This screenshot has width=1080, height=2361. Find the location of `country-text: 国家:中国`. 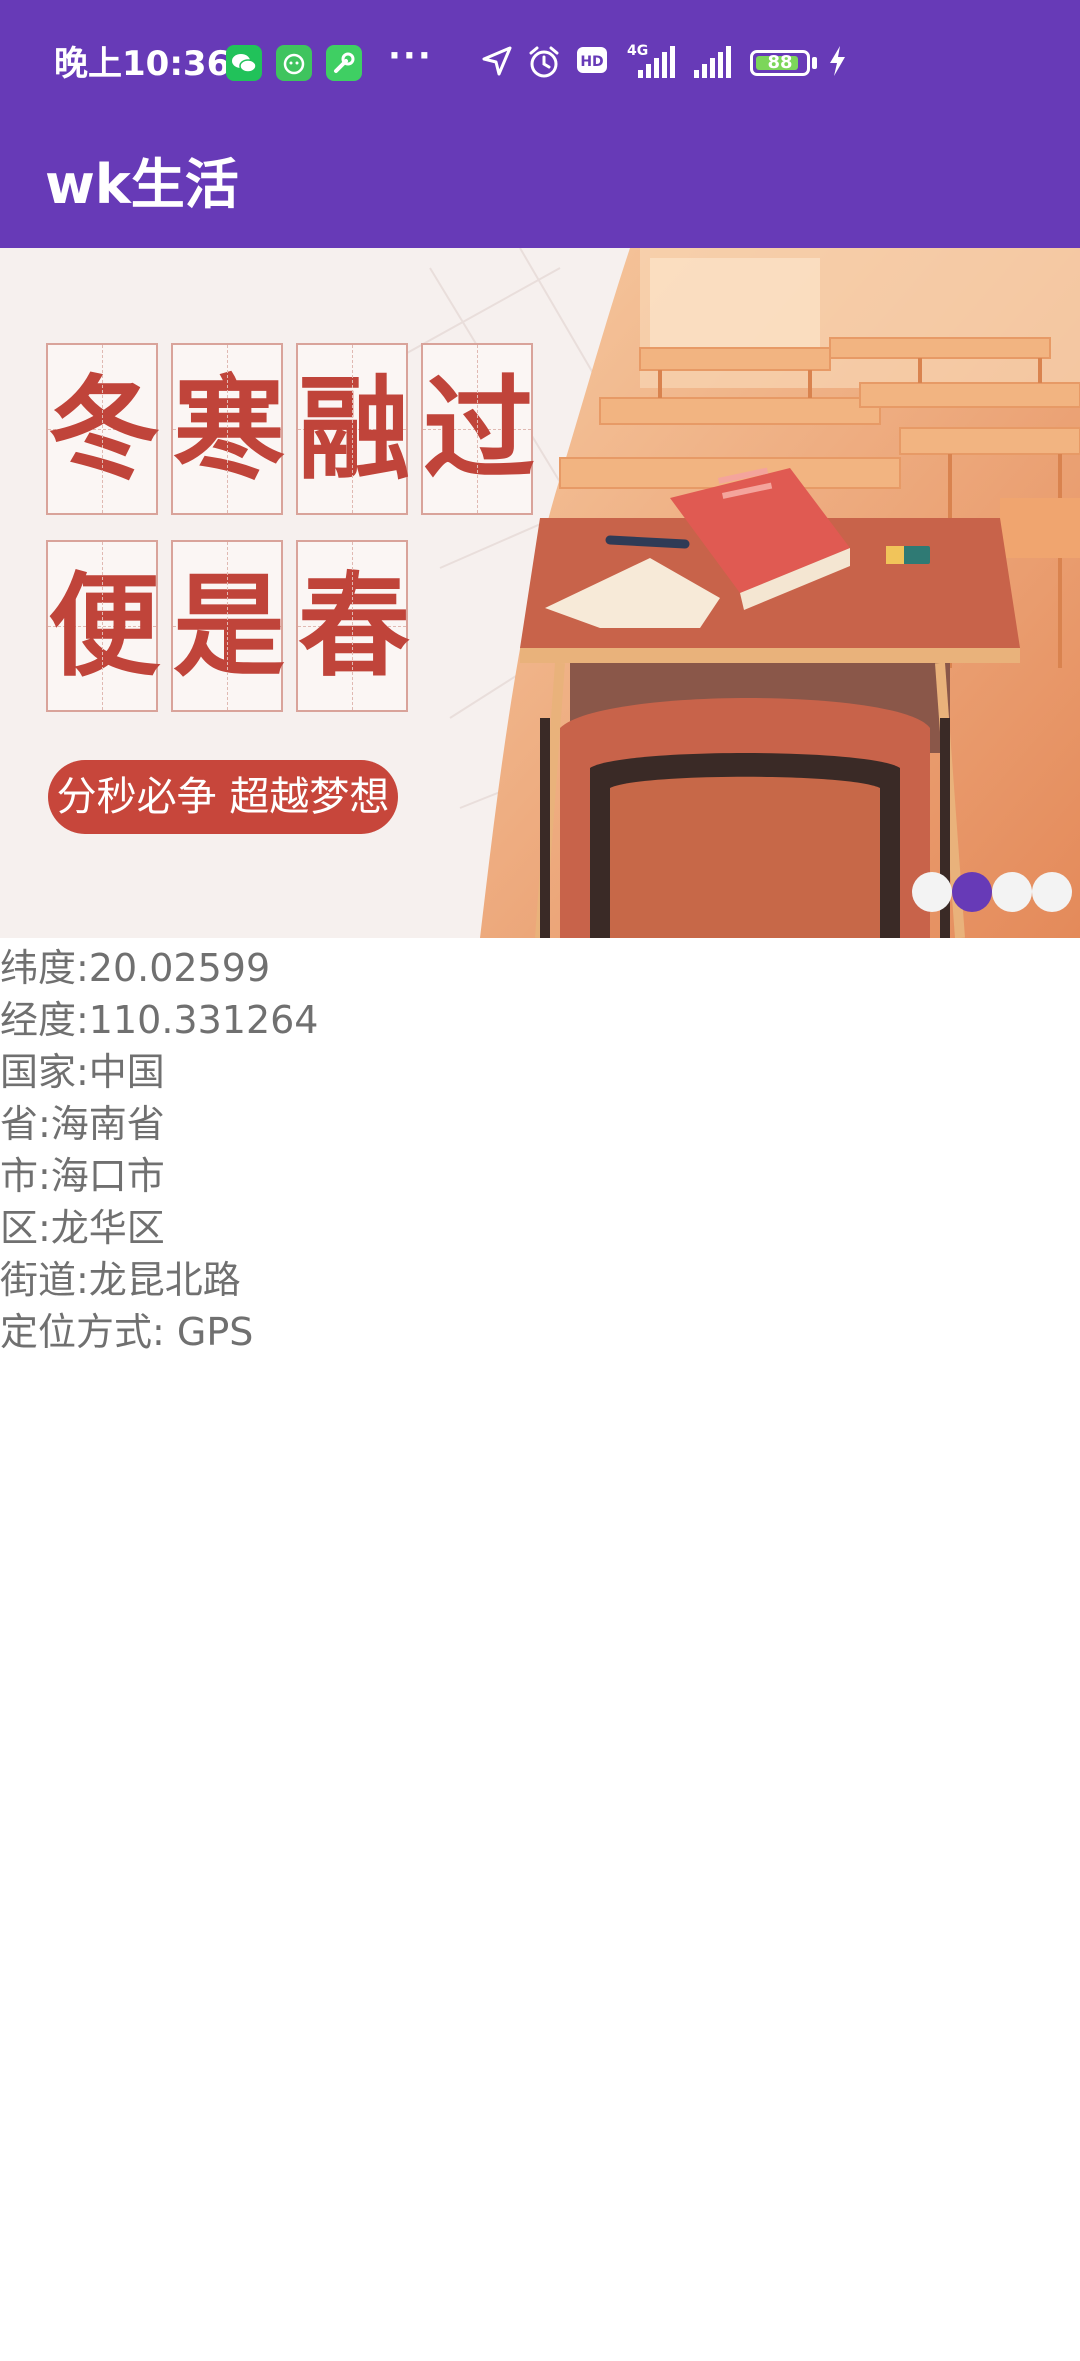

country-text: 国家:中国 is located at coordinates (82, 1072).